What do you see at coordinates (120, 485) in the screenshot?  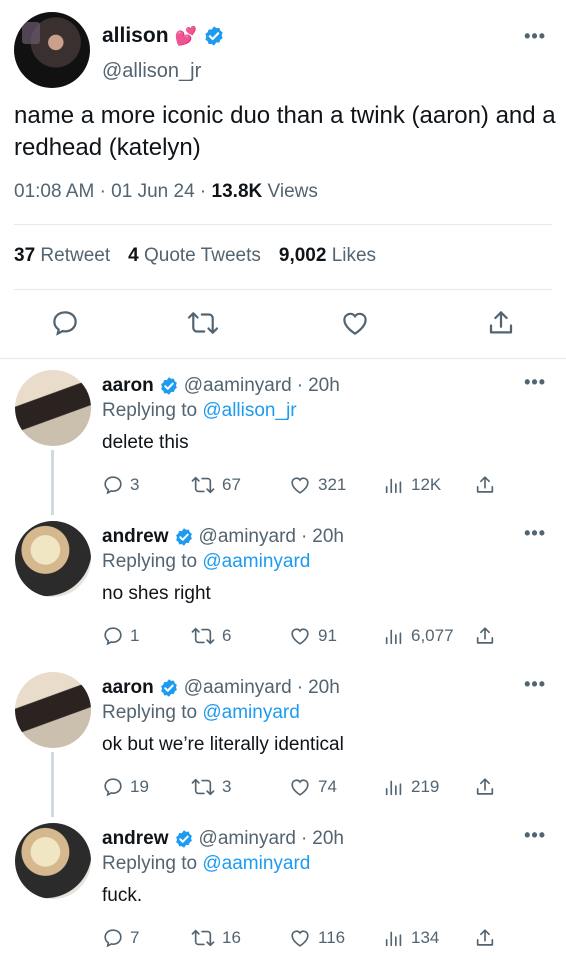 I see `reply-button: 3` at bounding box center [120, 485].